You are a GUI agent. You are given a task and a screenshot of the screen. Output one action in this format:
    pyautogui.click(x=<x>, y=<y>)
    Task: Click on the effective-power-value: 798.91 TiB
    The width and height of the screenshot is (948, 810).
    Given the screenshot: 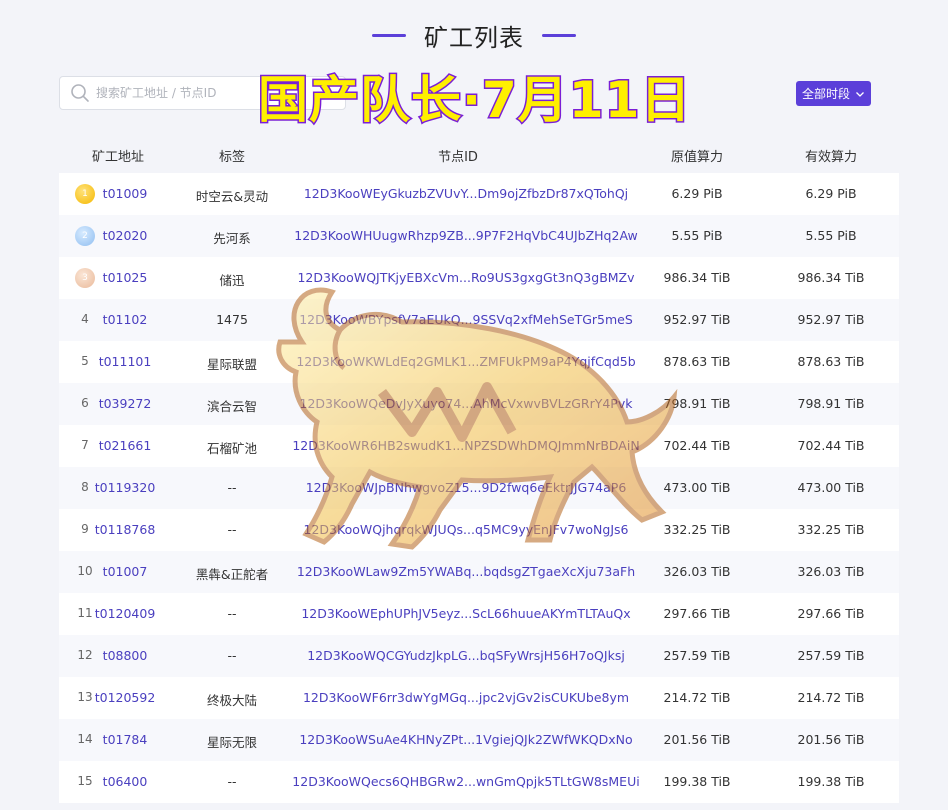 What is the action you would take?
    pyautogui.click(x=831, y=403)
    